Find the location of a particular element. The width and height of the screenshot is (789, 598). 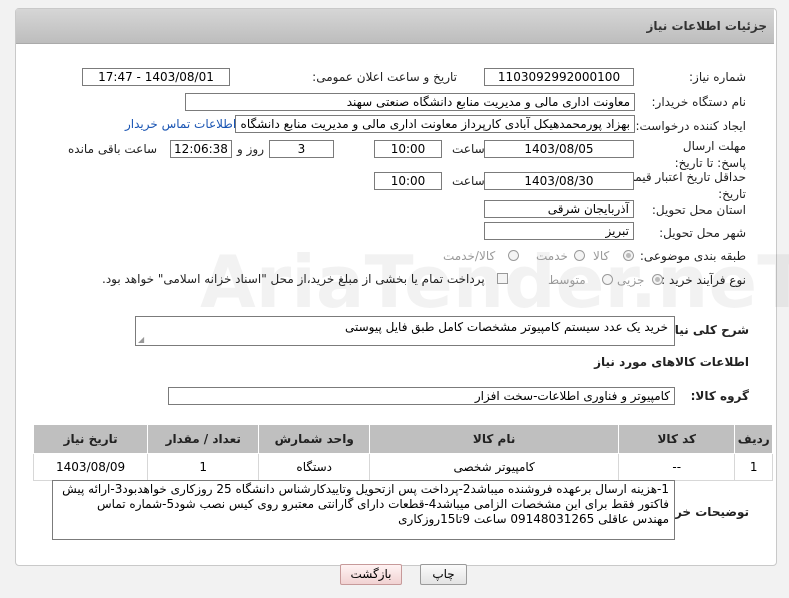

back-button: بازگشت is located at coordinates (371, 574).